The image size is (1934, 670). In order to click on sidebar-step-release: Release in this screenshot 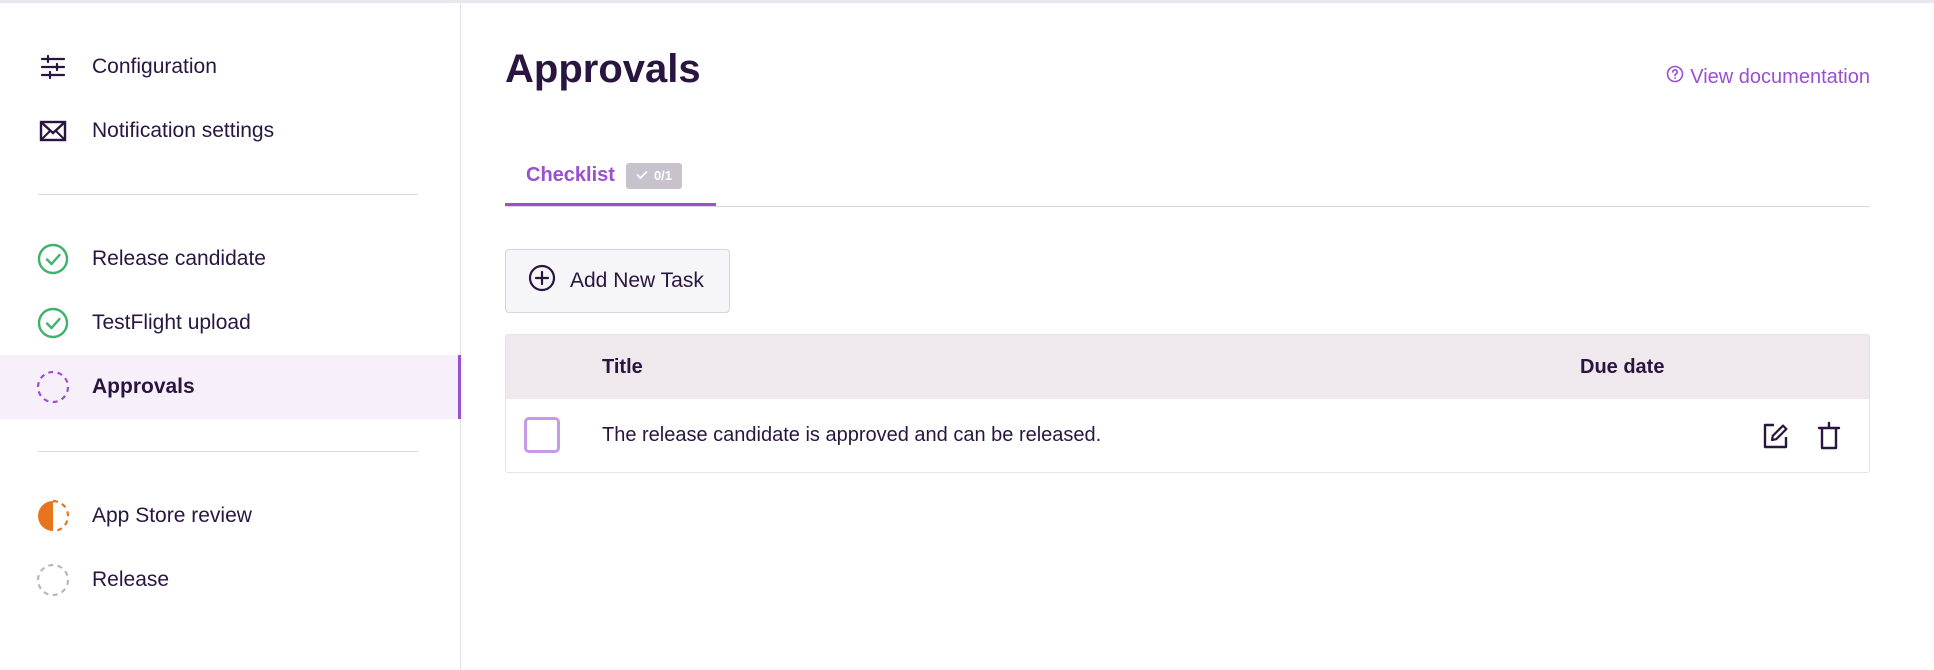, I will do `click(230, 580)`.